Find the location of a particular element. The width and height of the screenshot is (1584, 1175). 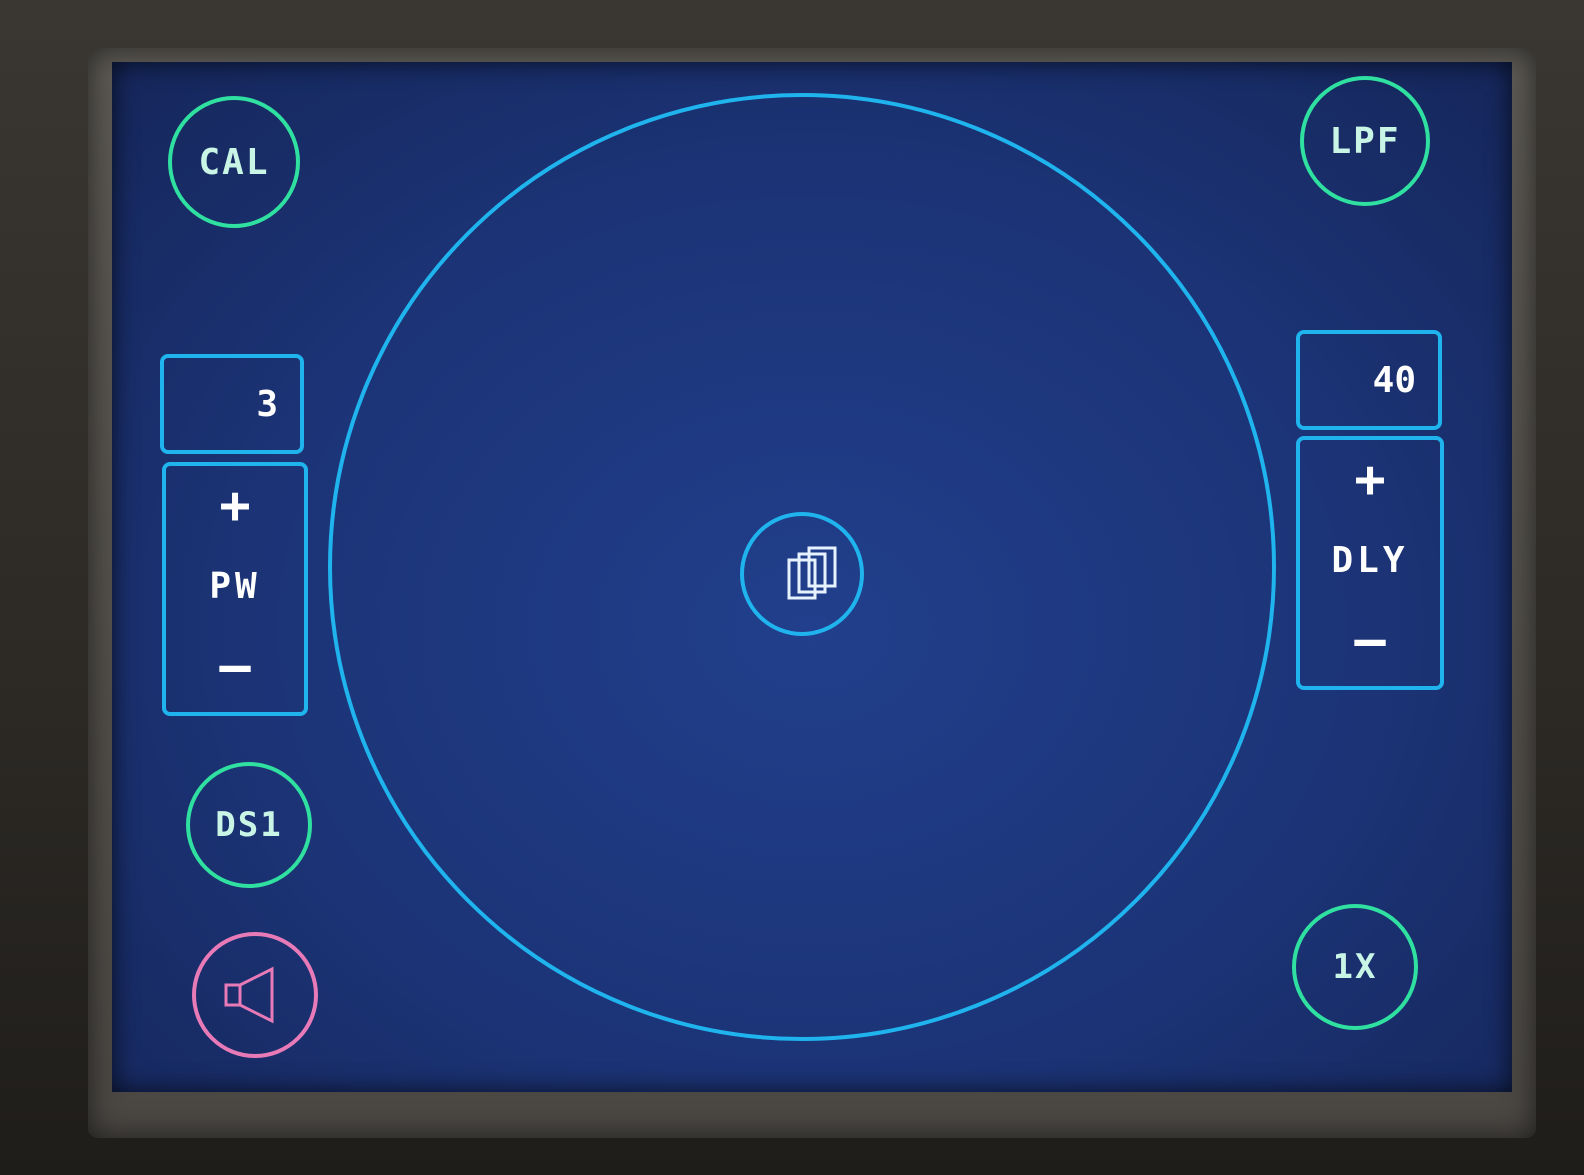

ds1-button-label: DS1 is located at coordinates (249, 825).